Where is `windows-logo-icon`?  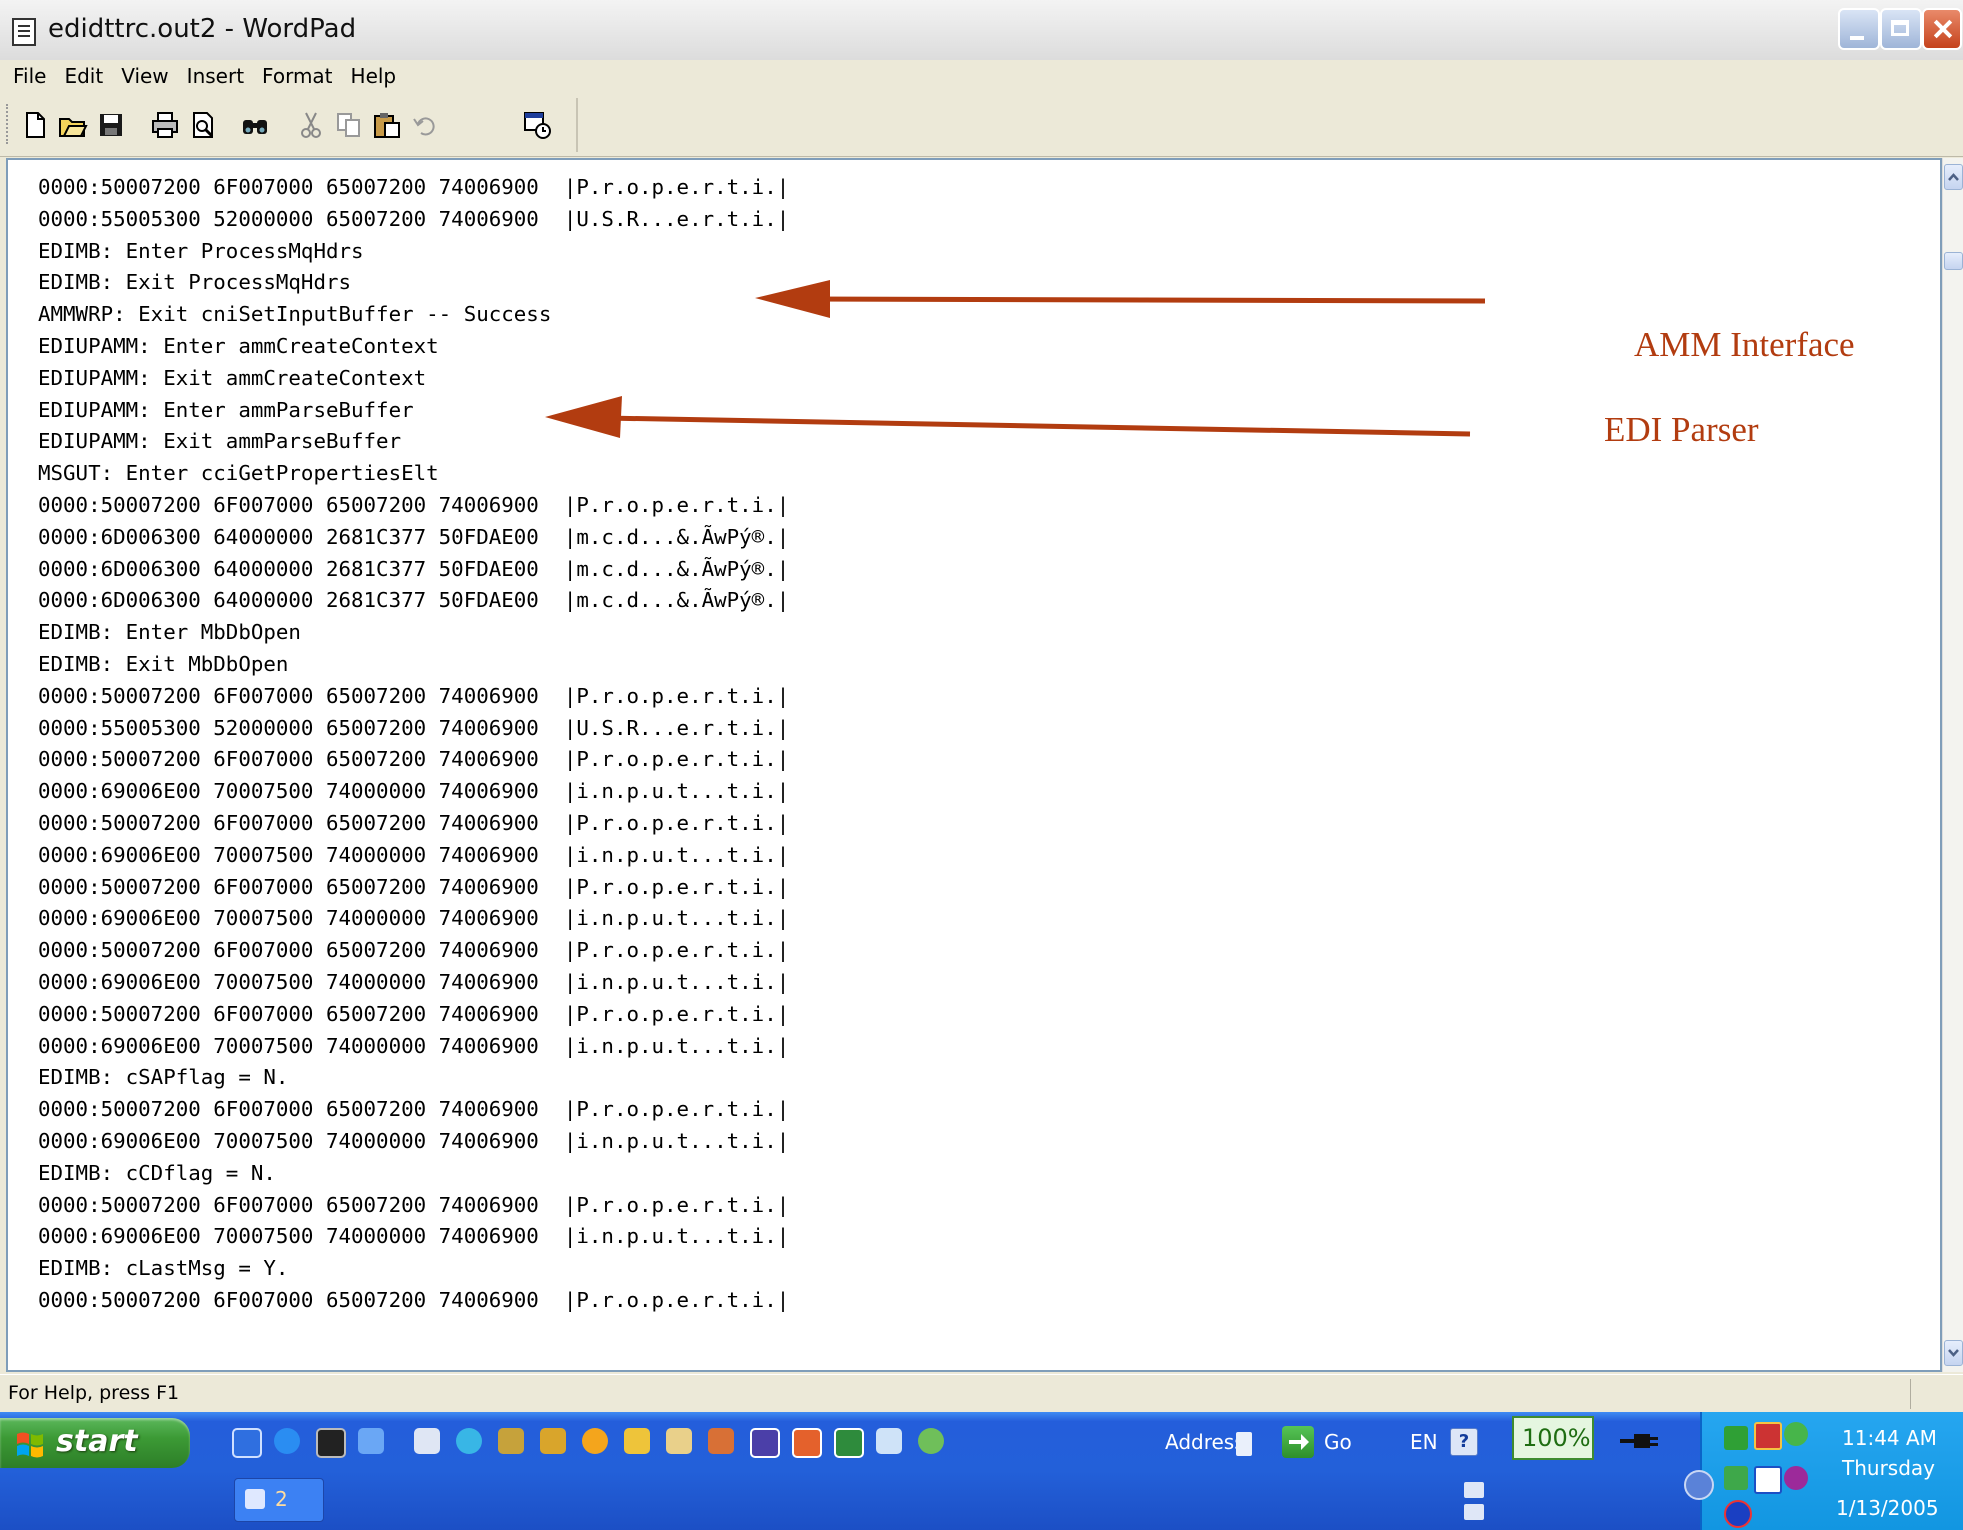
windows-logo-icon is located at coordinates (30, 1445).